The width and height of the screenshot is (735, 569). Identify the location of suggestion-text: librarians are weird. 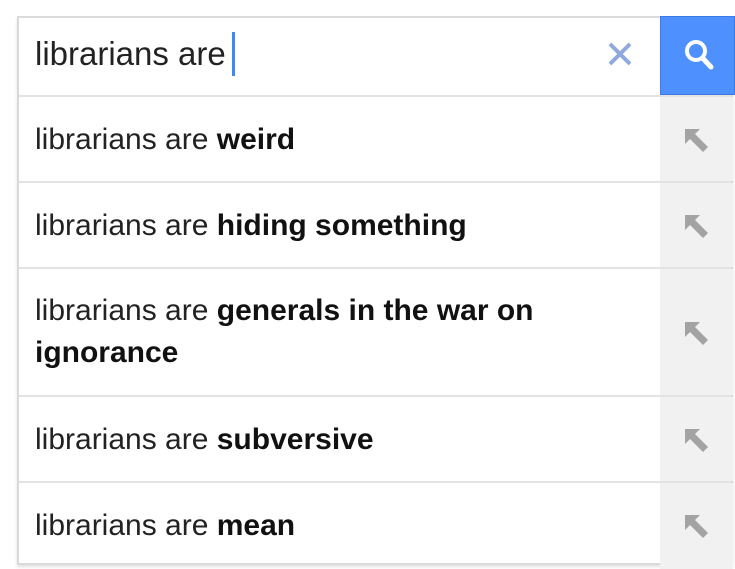
(165, 139).